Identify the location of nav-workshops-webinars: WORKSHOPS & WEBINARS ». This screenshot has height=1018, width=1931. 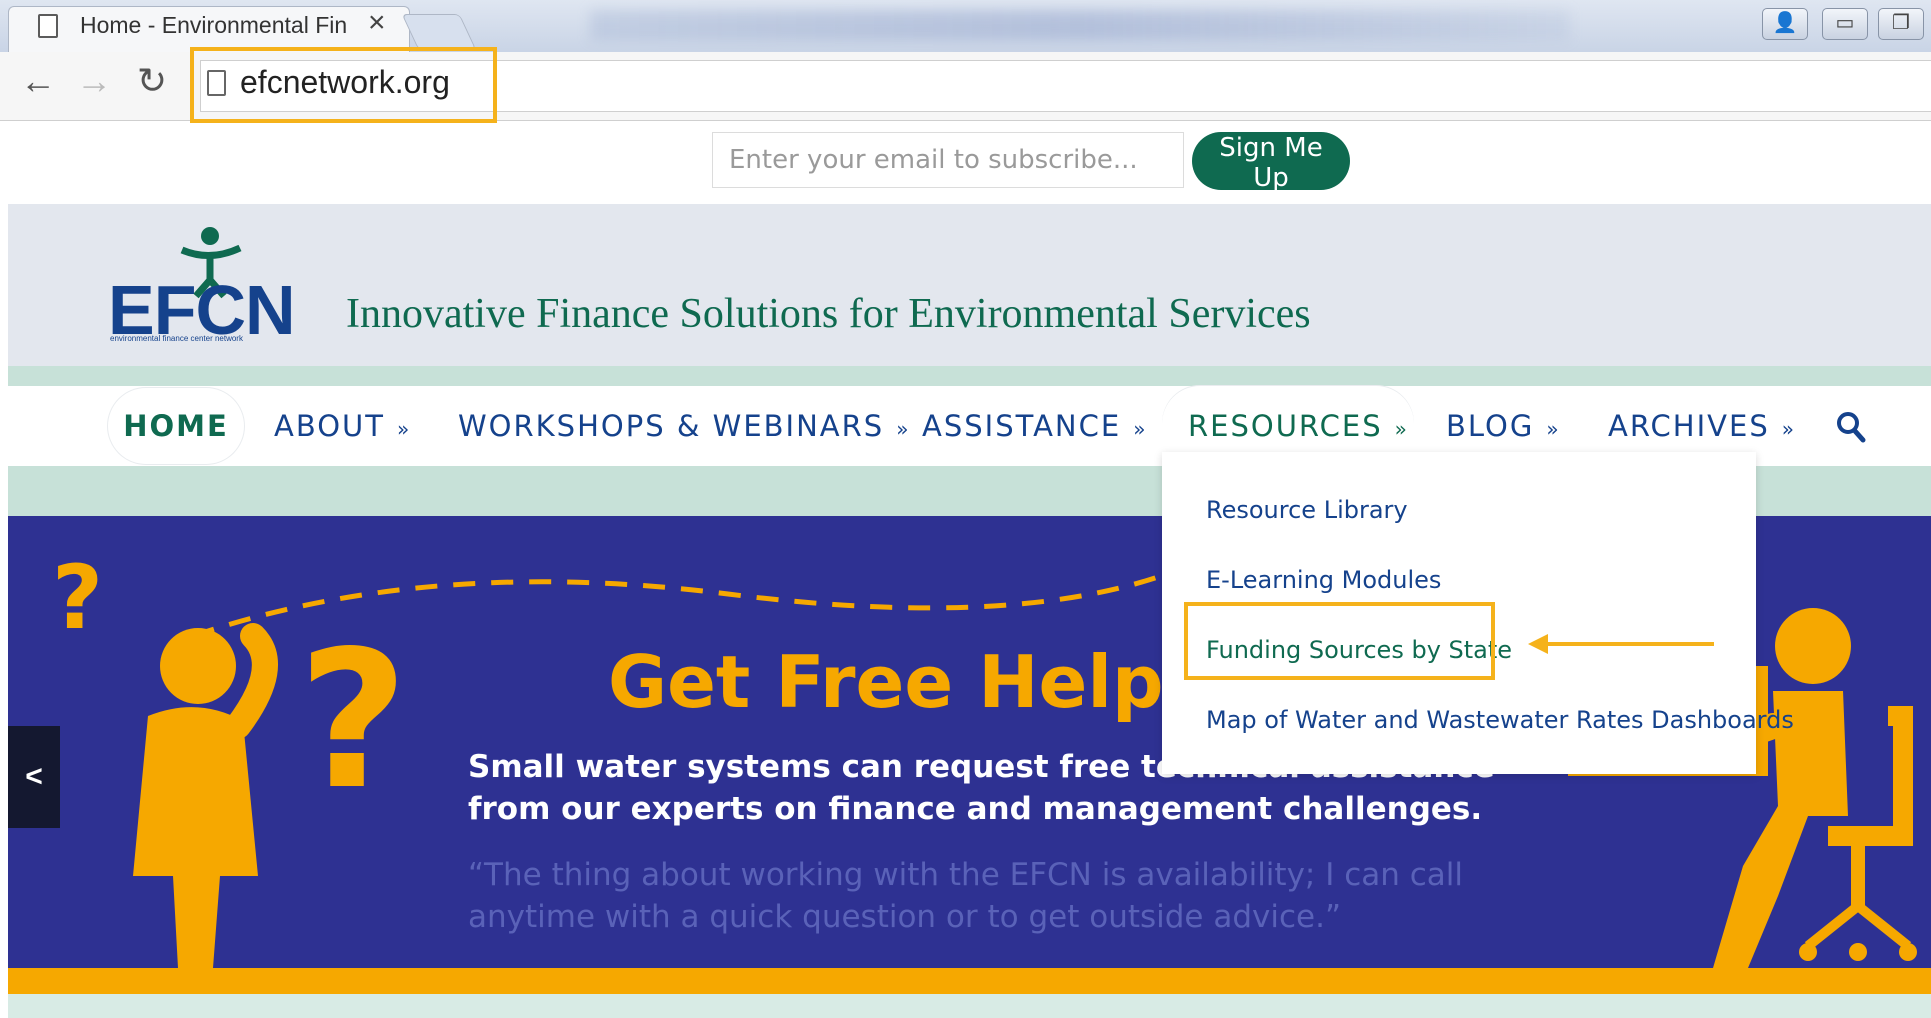
(684, 426).